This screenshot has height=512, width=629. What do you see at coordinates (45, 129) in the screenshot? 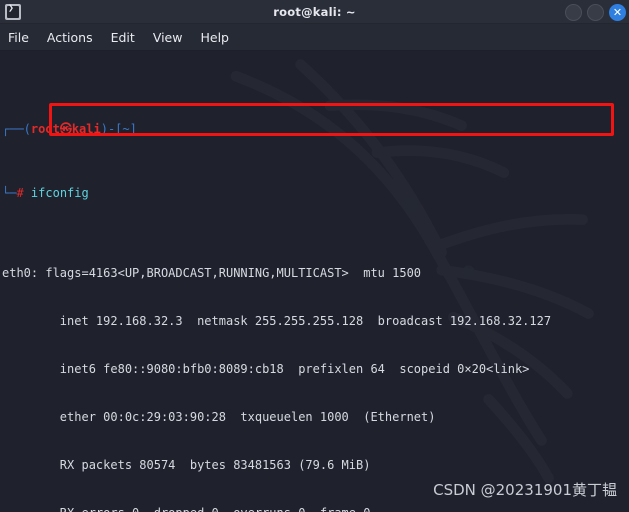
I see `prompt-user: root` at bounding box center [45, 129].